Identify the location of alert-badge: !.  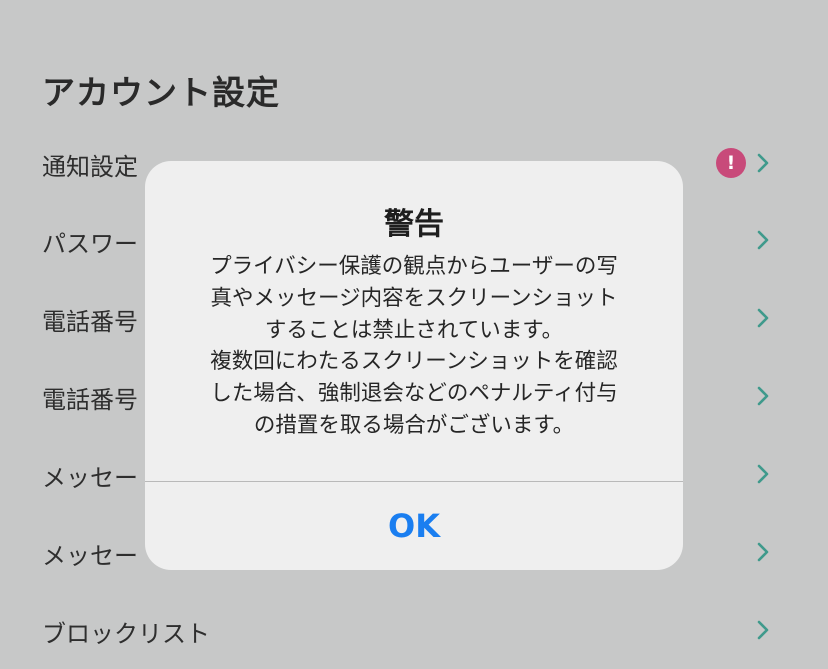
(731, 163).